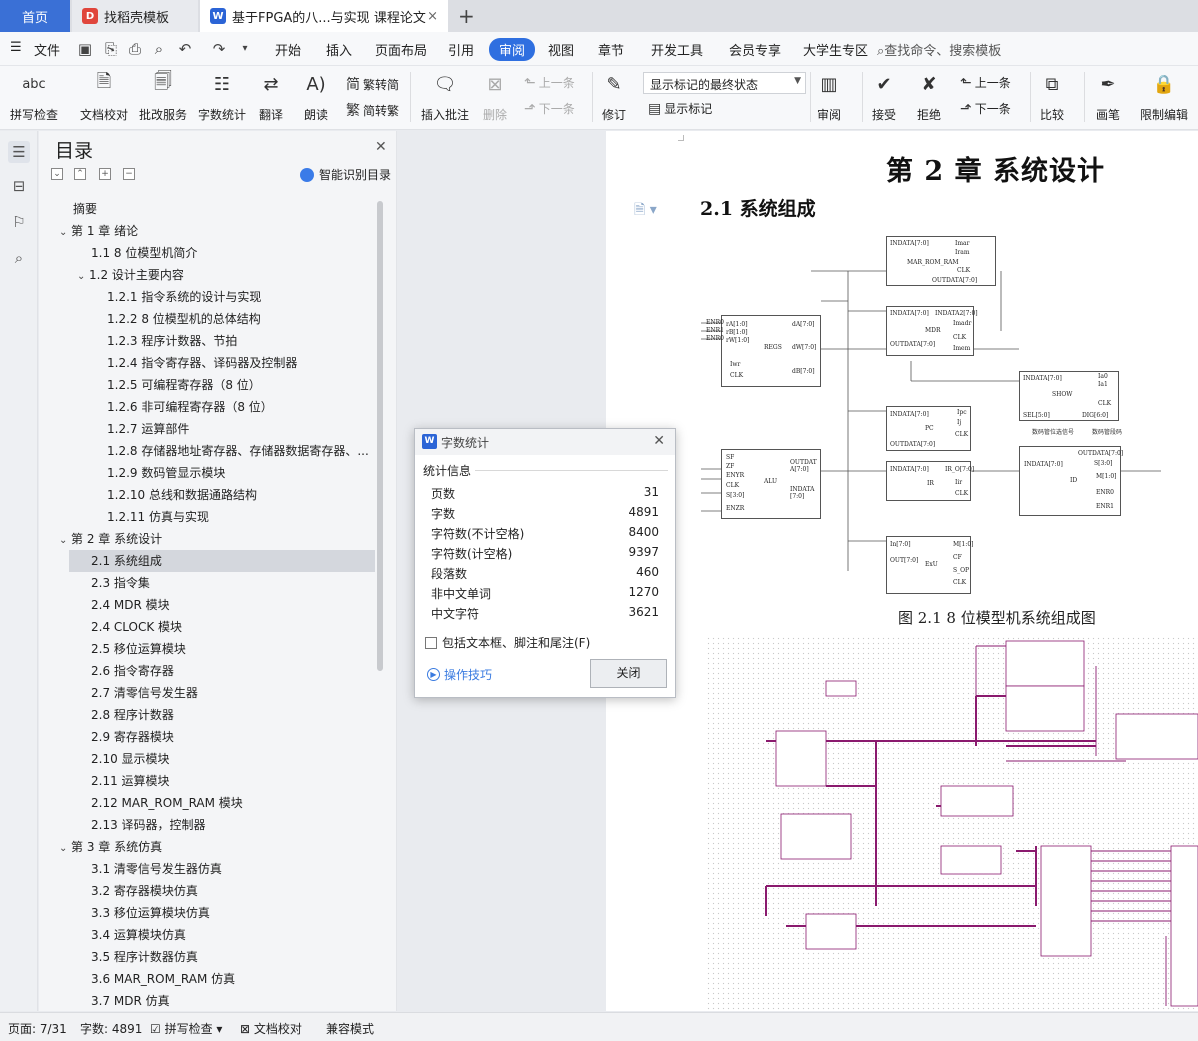 Image resolution: width=1198 pixels, height=1041 pixels. I want to click on toc-item: 2.8 程序计数器, so click(204, 715).